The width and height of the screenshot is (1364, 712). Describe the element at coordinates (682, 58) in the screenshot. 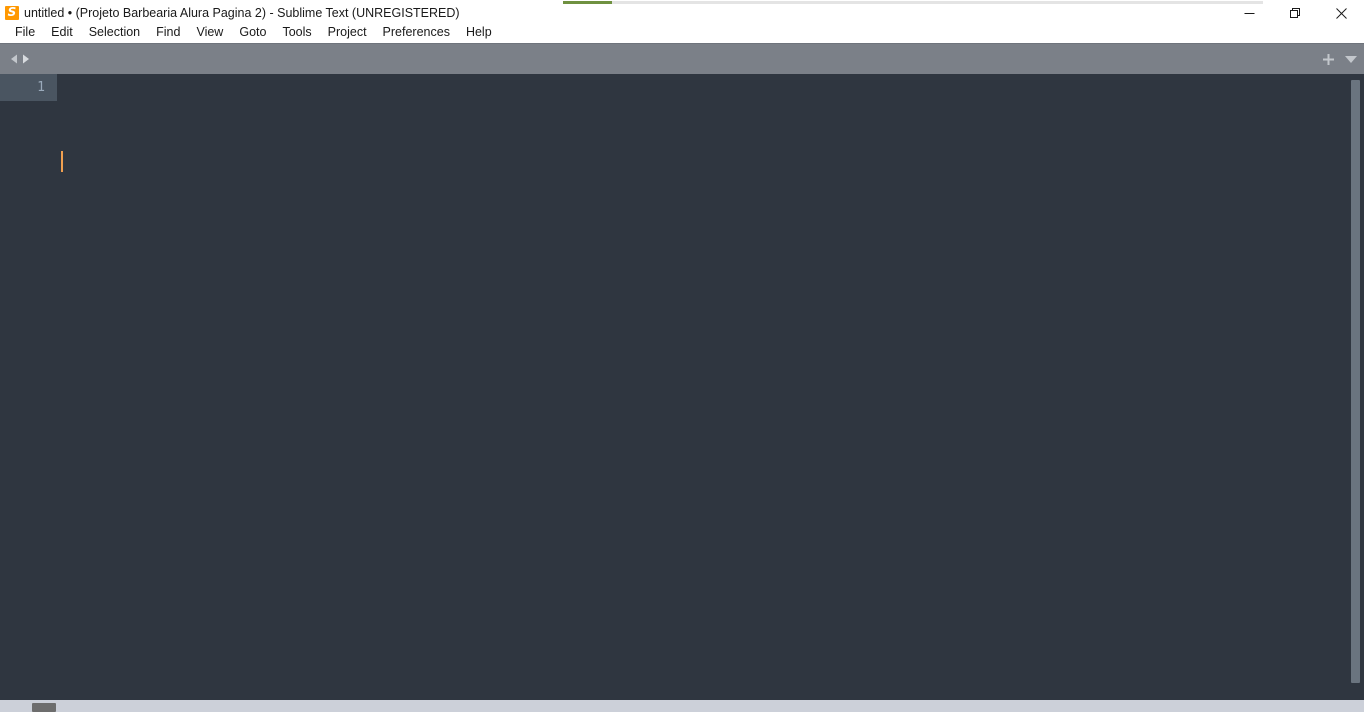

I see `tab-bar` at that location.